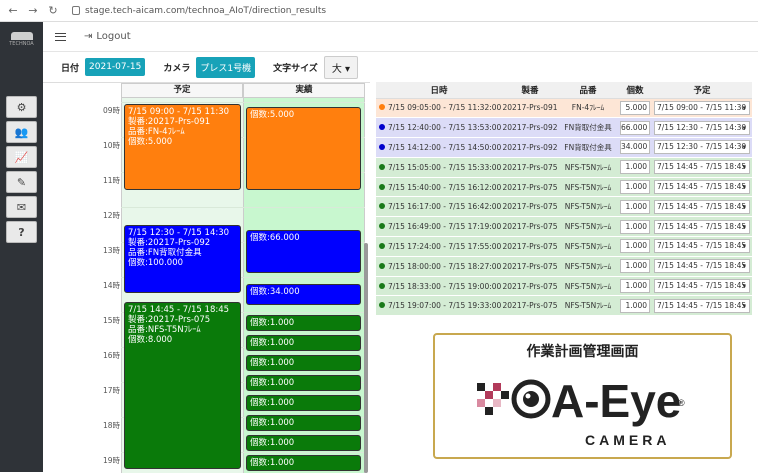  I want to click on sidebar-help-button: ?, so click(21, 232).